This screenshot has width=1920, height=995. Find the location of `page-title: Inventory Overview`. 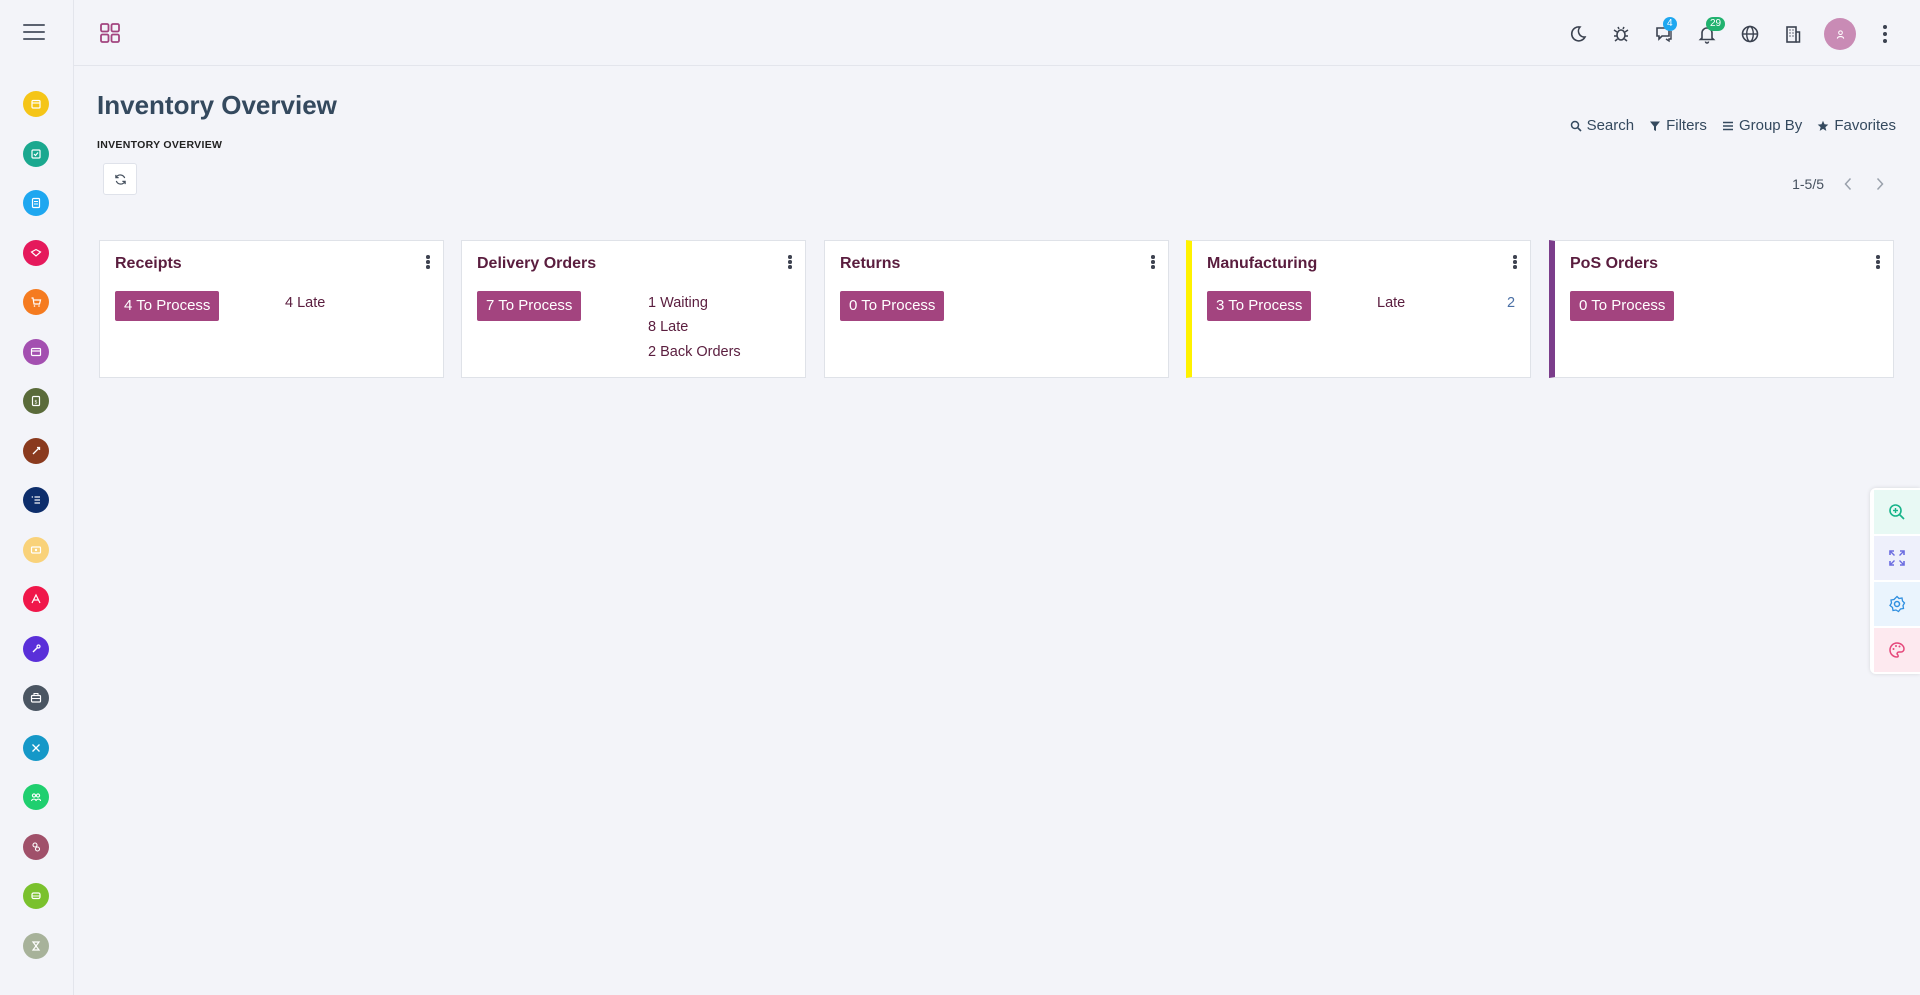

page-title: Inventory Overview is located at coordinates (217, 105).